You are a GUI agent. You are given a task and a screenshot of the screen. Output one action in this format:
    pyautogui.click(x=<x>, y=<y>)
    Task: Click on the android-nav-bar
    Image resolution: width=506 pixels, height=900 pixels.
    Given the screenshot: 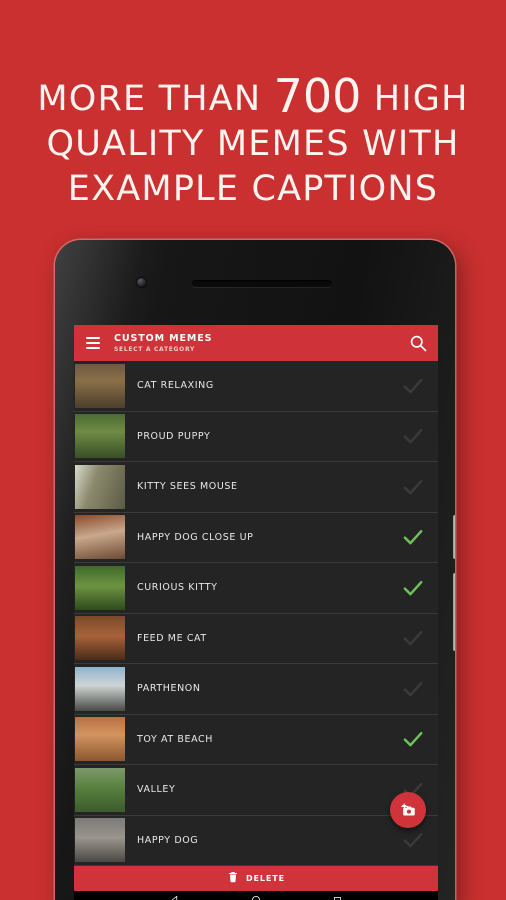 What is the action you would take?
    pyautogui.click(x=256, y=895)
    